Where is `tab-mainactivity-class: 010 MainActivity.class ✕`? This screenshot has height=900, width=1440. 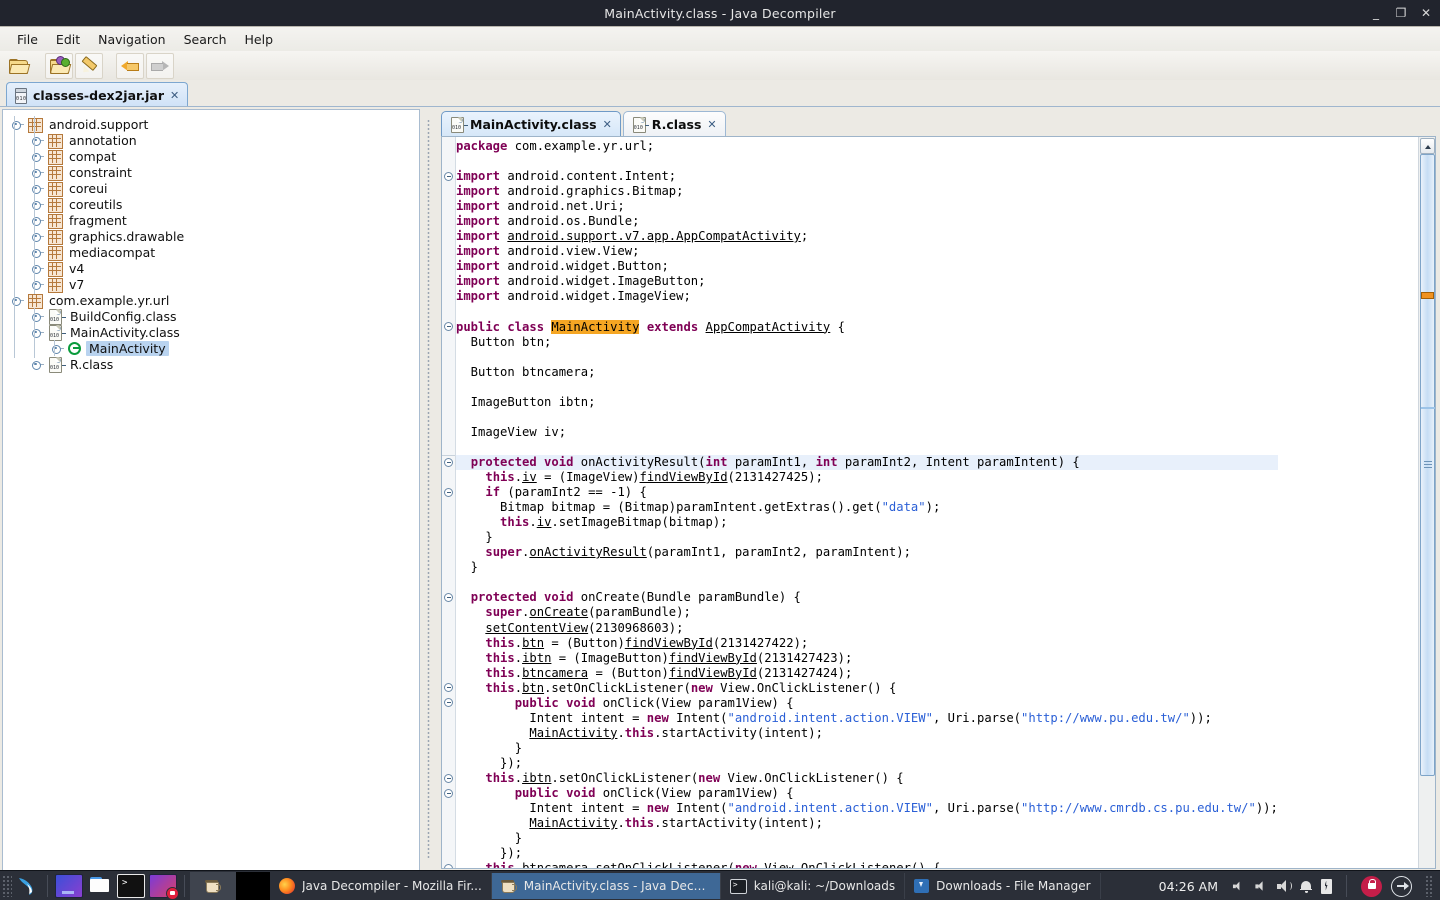 tab-mainactivity-class: 010 MainActivity.class ✕ is located at coordinates (531, 123).